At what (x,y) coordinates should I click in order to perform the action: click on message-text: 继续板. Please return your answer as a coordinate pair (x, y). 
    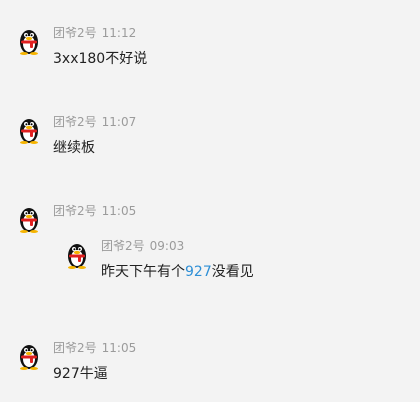
    Looking at the image, I should click on (74, 148).